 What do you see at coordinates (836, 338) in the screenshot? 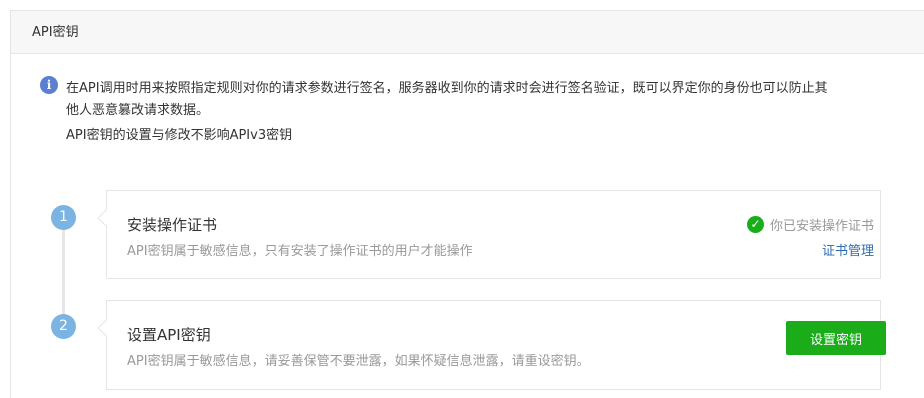
I see `set-key-button: 设置密钥` at bounding box center [836, 338].